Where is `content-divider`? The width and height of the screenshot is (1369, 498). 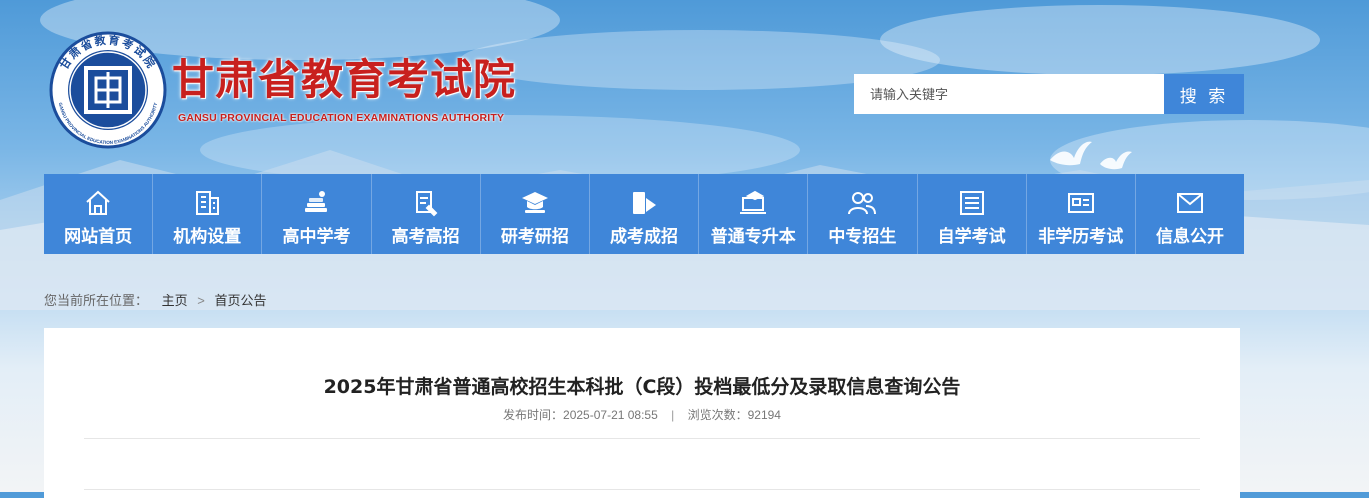
content-divider is located at coordinates (642, 489).